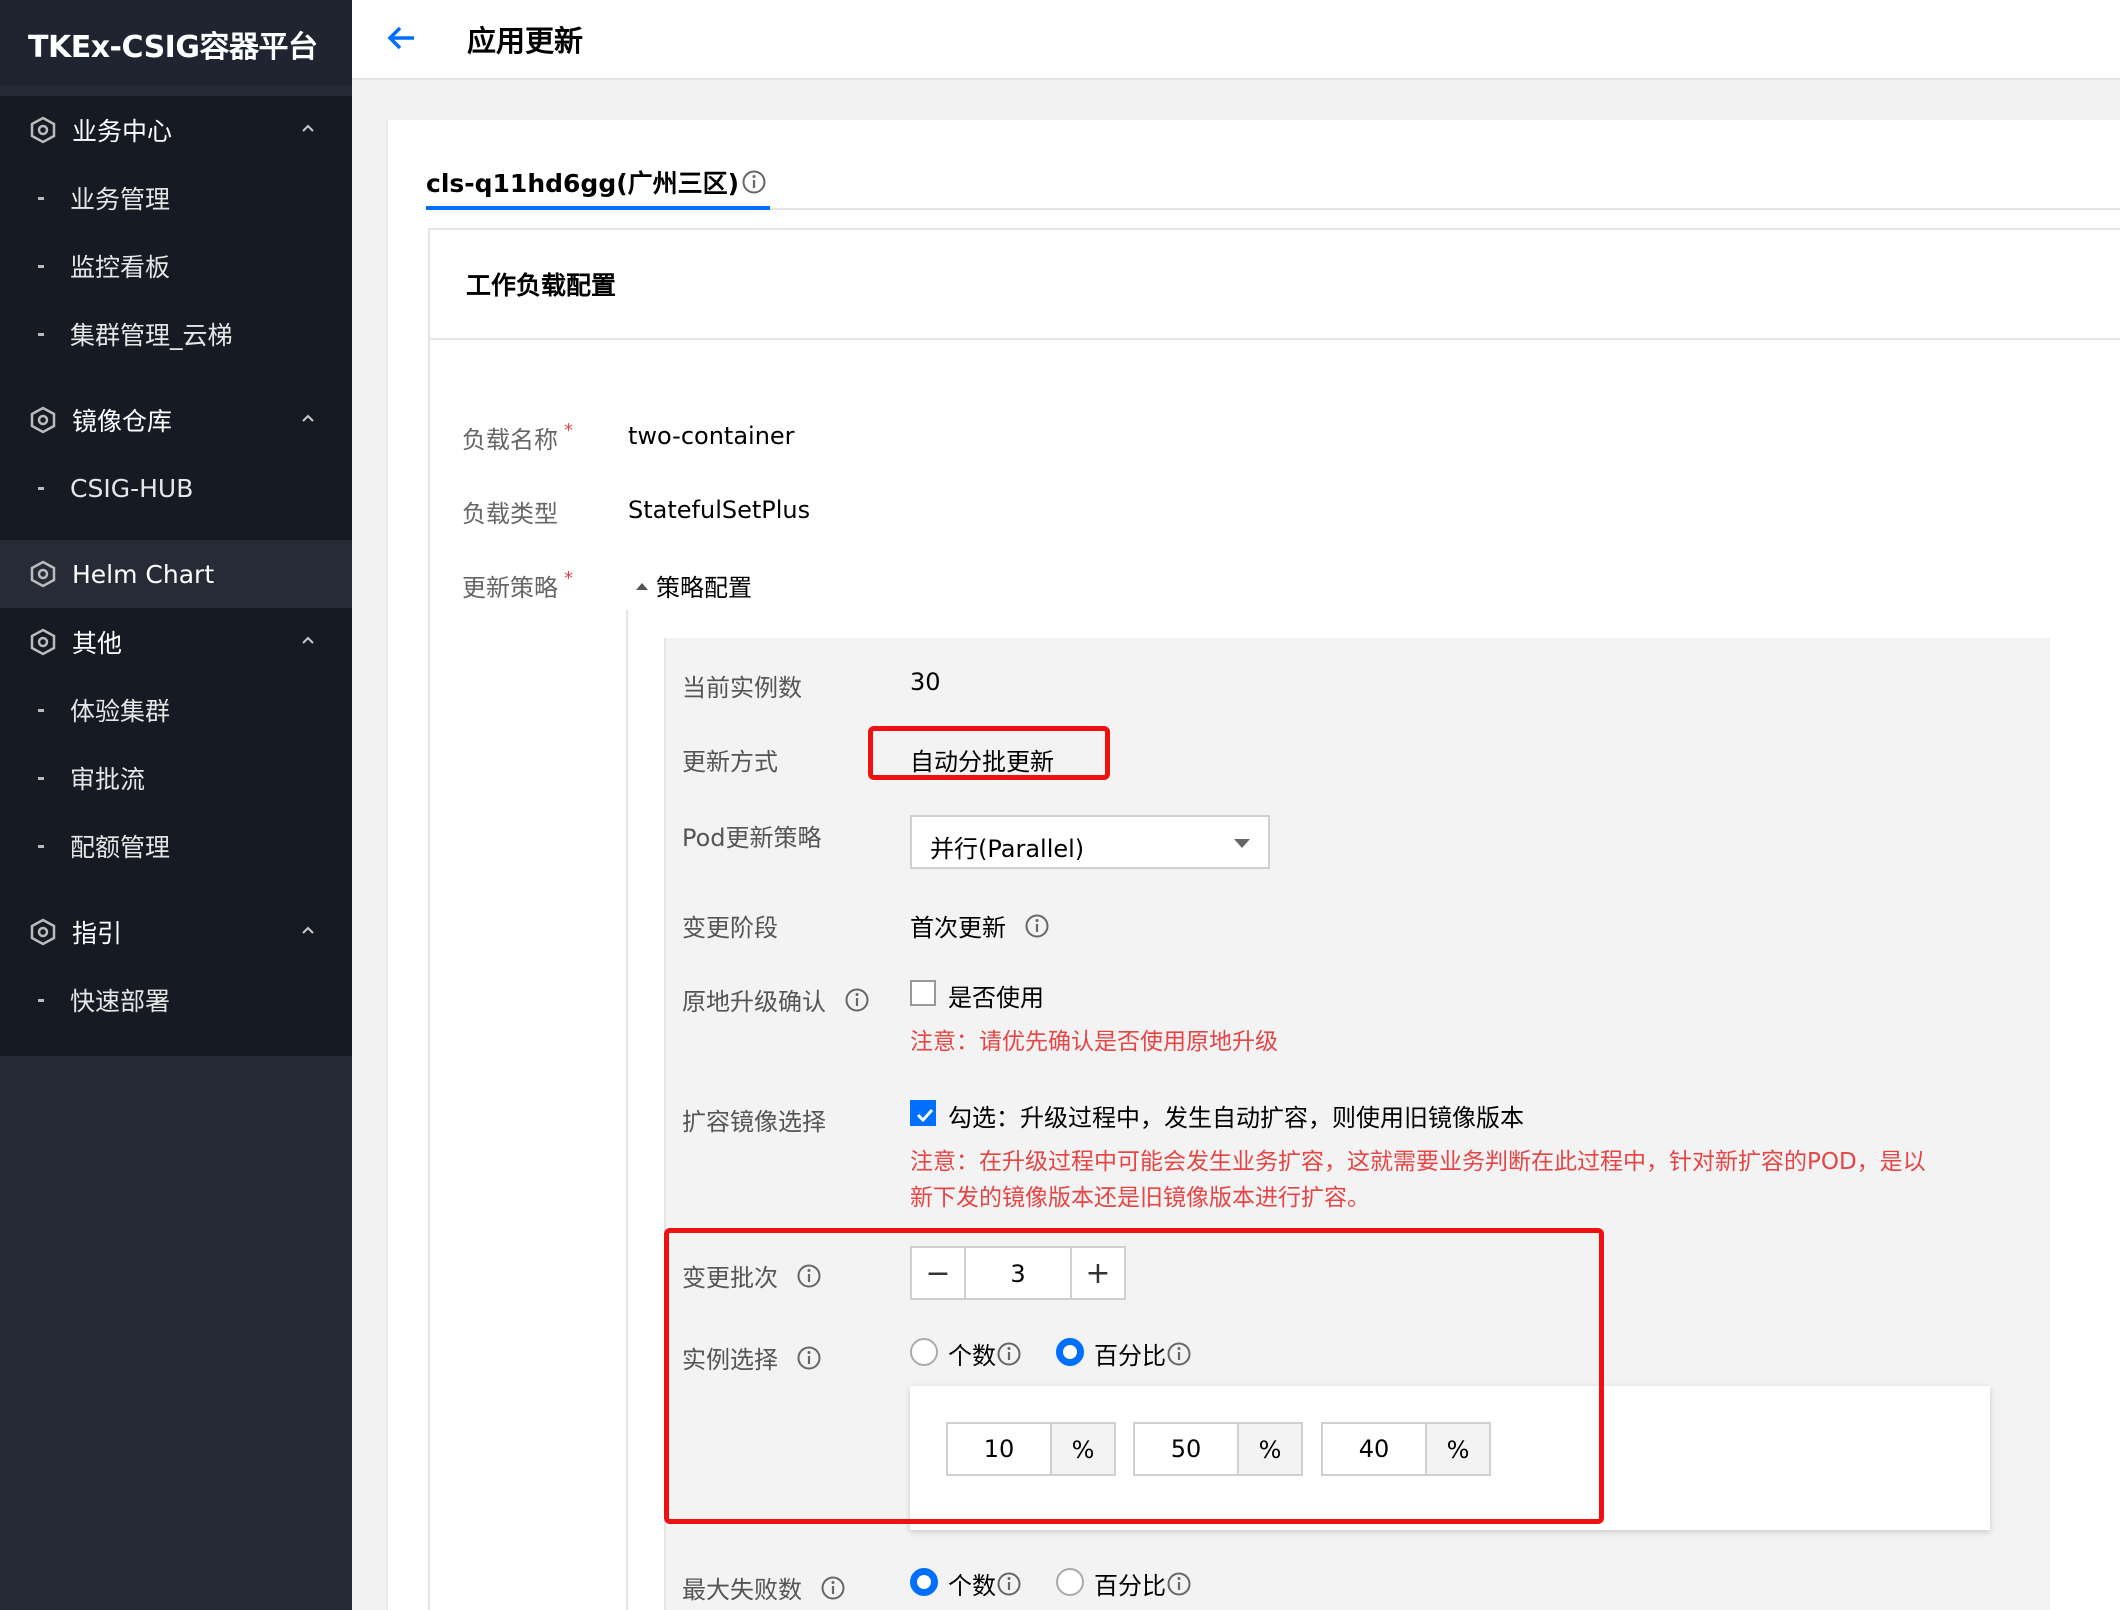 This screenshot has height=1610, width=2120. Describe the element at coordinates (730, 928) in the screenshot. I see `stage-label: 变更阶段` at that location.